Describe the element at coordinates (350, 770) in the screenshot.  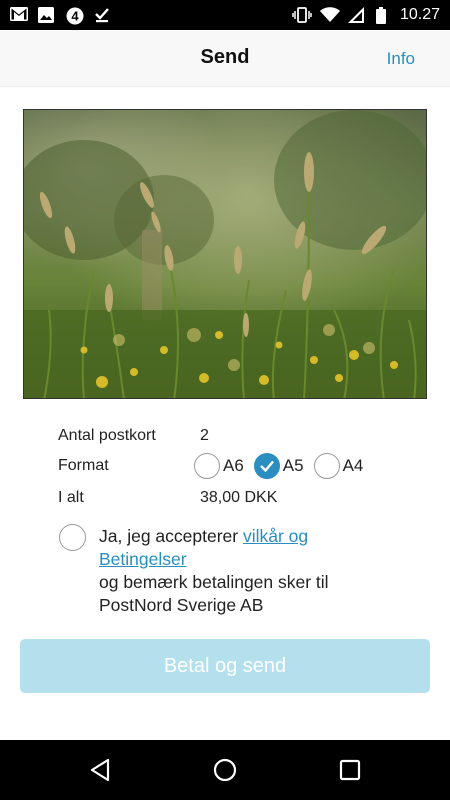
I see `recents-icon` at that location.